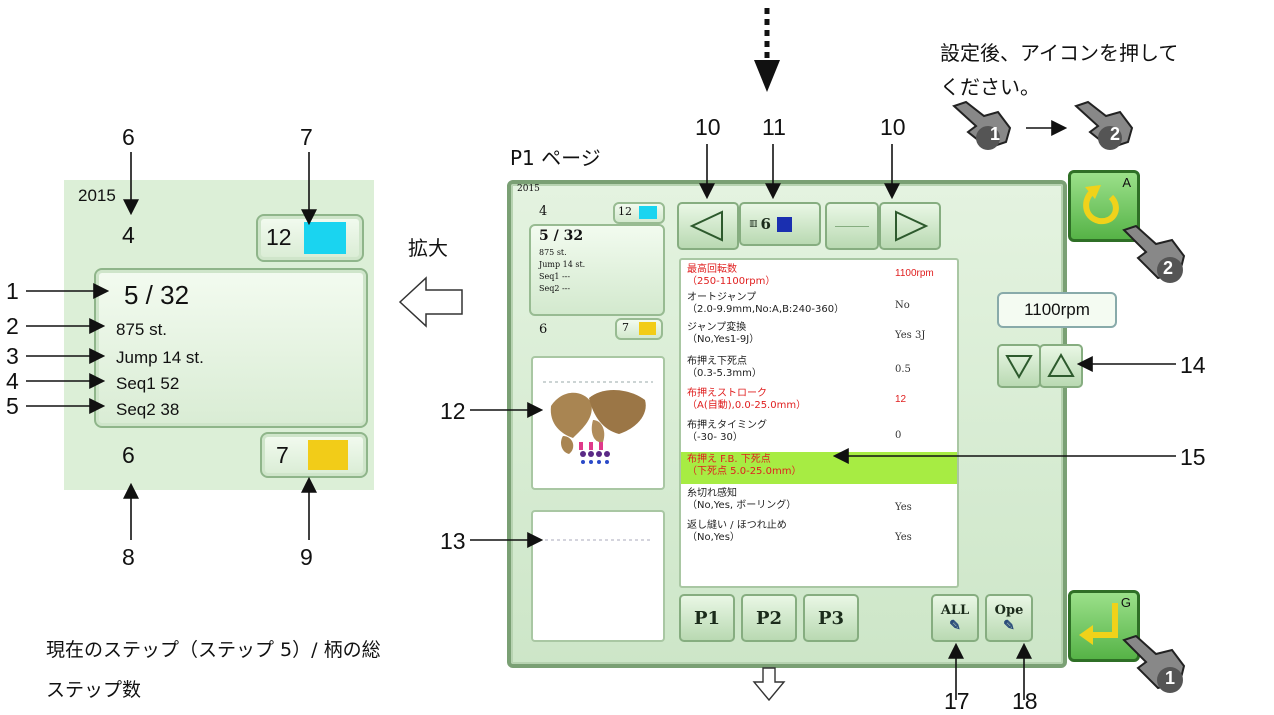 The image size is (1274, 715). Describe the element at coordinates (453, 411) in the screenshot. I see `callout-12: 12` at that location.